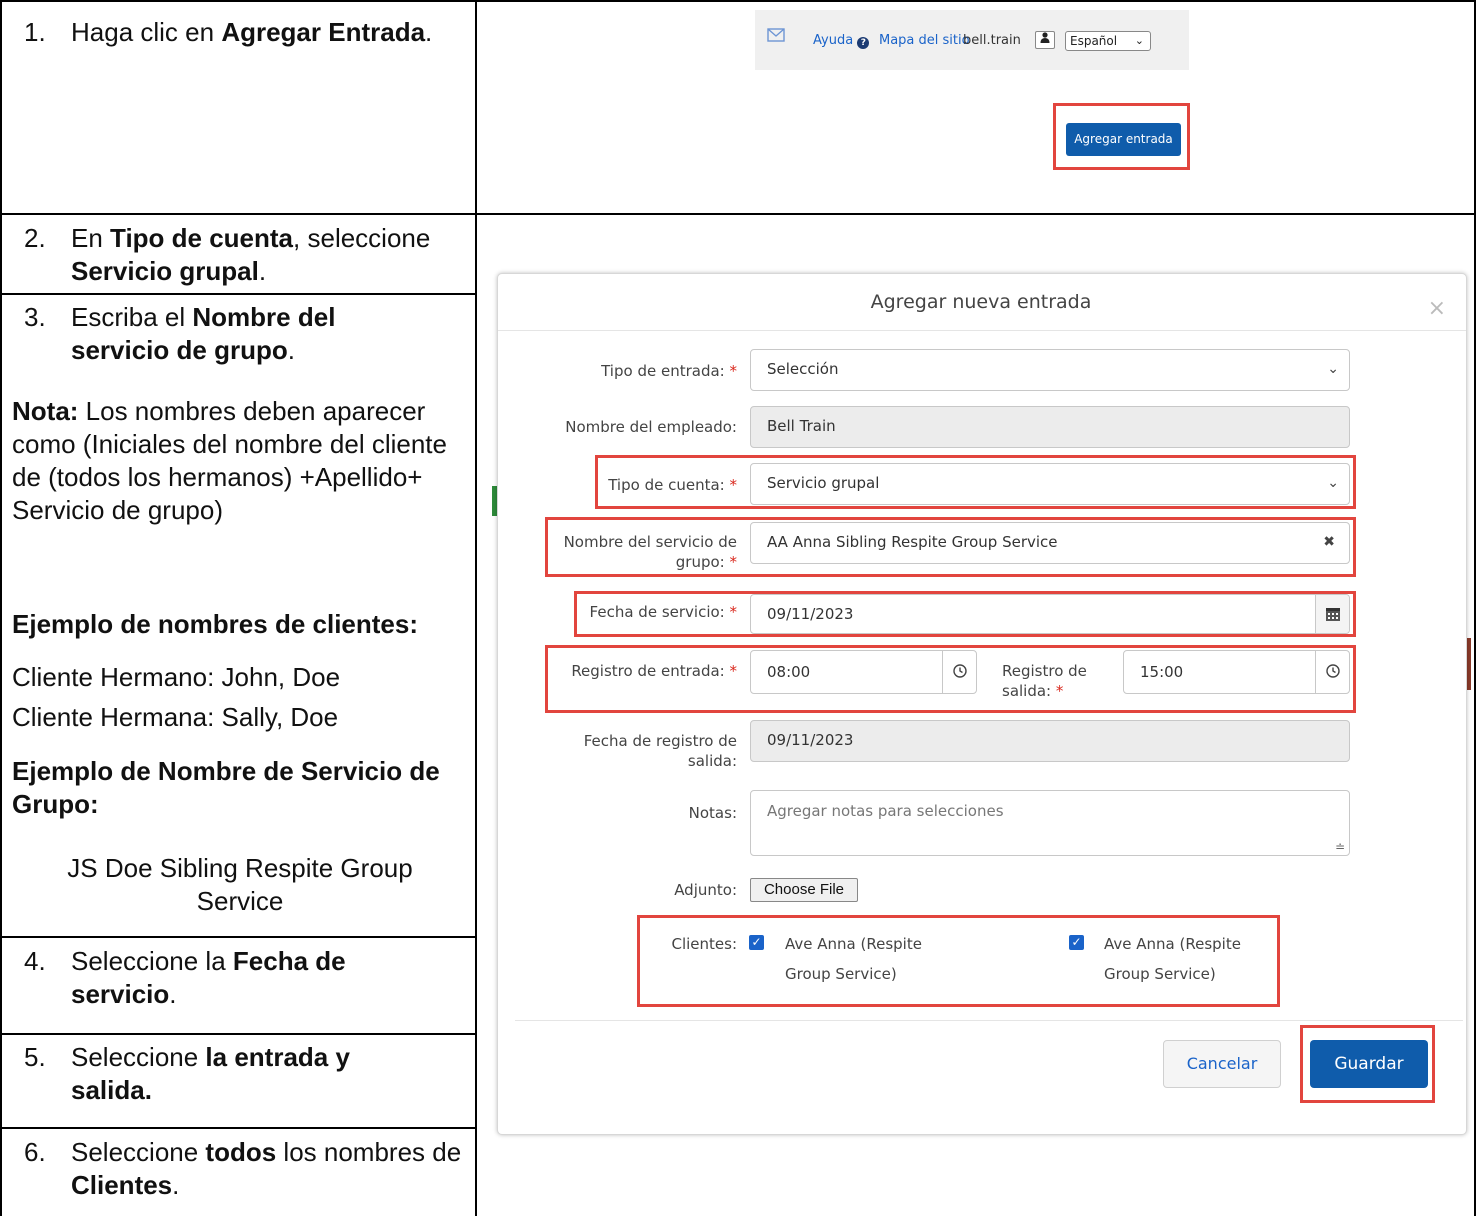 This screenshot has width=1476, height=1216. I want to click on service-date-label: Fecha de servicio: *, so click(628, 612).